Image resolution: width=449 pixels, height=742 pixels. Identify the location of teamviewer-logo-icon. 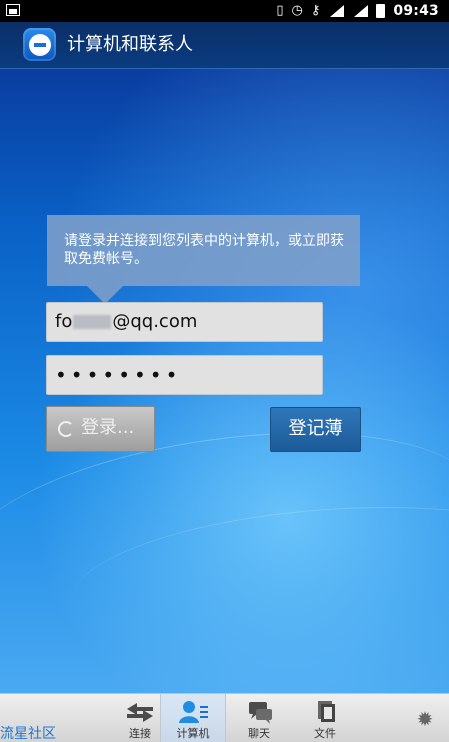
(39, 44).